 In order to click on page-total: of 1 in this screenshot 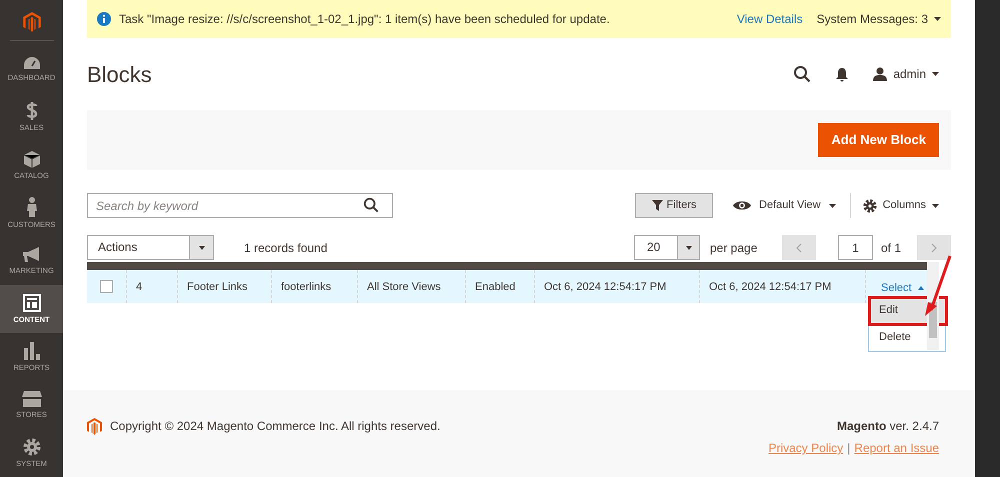, I will do `click(891, 248)`.